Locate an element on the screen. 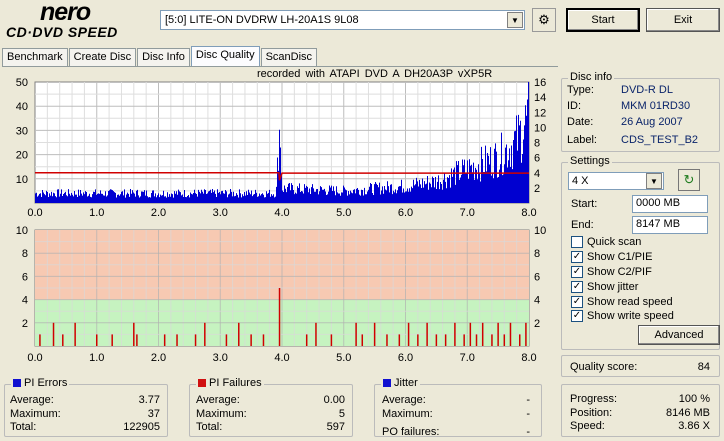 Image resolution: width=724 pixels, height=441 pixels. jitter-maximum-value: - is located at coordinates (528, 414).